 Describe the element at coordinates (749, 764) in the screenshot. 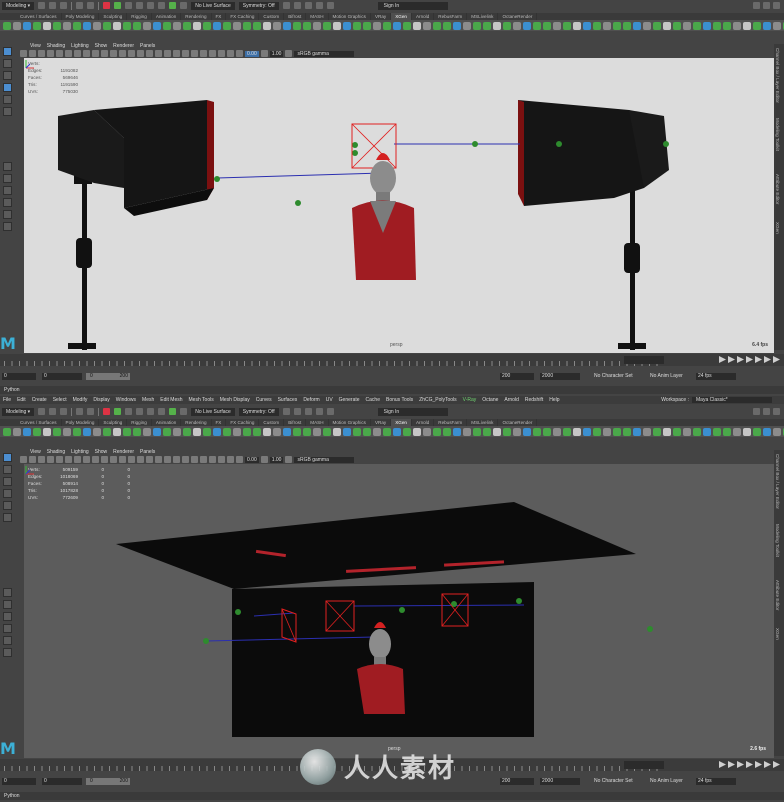

I see `play-forward-icon` at that location.